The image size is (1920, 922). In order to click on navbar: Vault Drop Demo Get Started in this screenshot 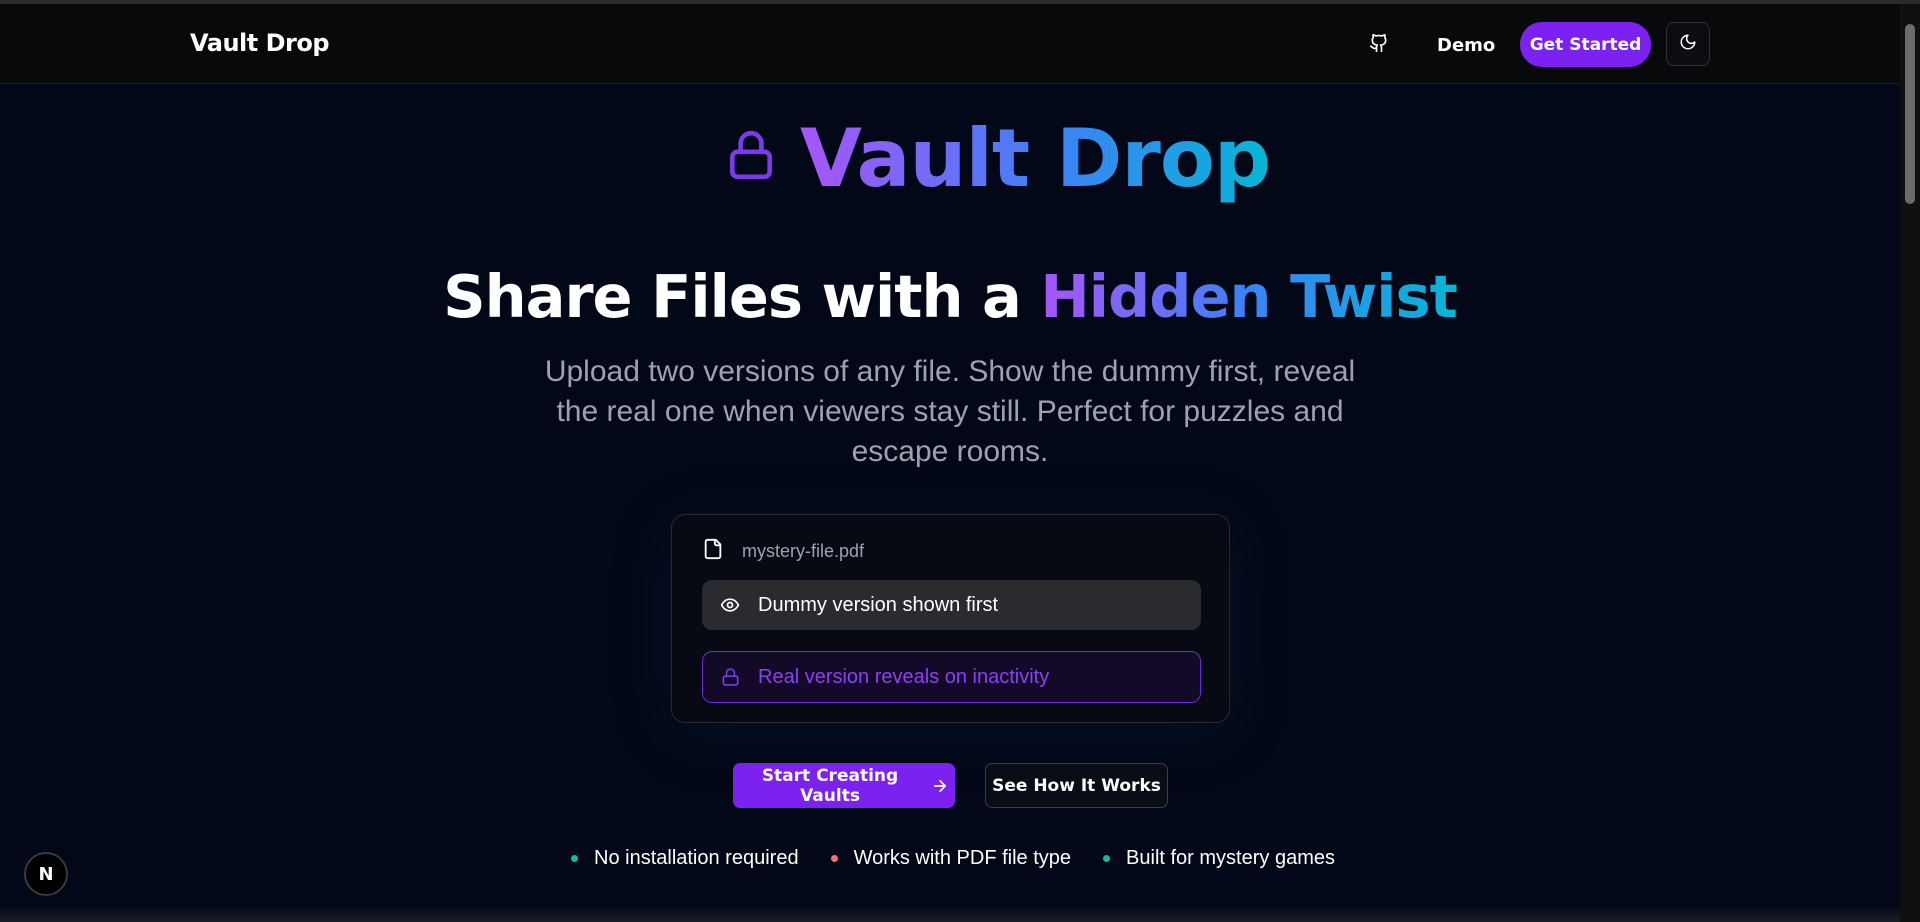, I will do `click(950, 44)`.